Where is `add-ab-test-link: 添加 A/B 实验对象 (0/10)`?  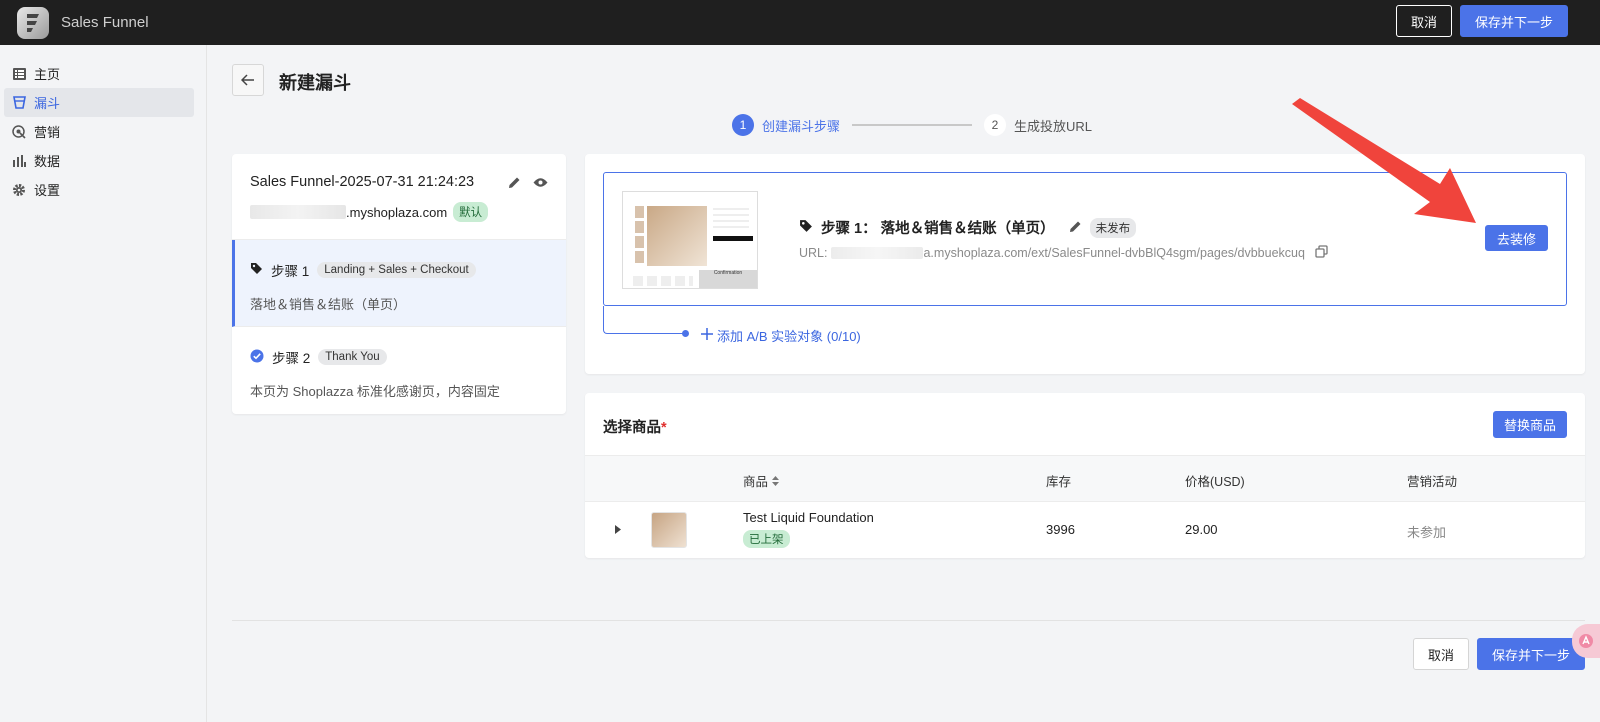 add-ab-test-link: 添加 A/B 实验对象 (0/10) is located at coordinates (781, 335).